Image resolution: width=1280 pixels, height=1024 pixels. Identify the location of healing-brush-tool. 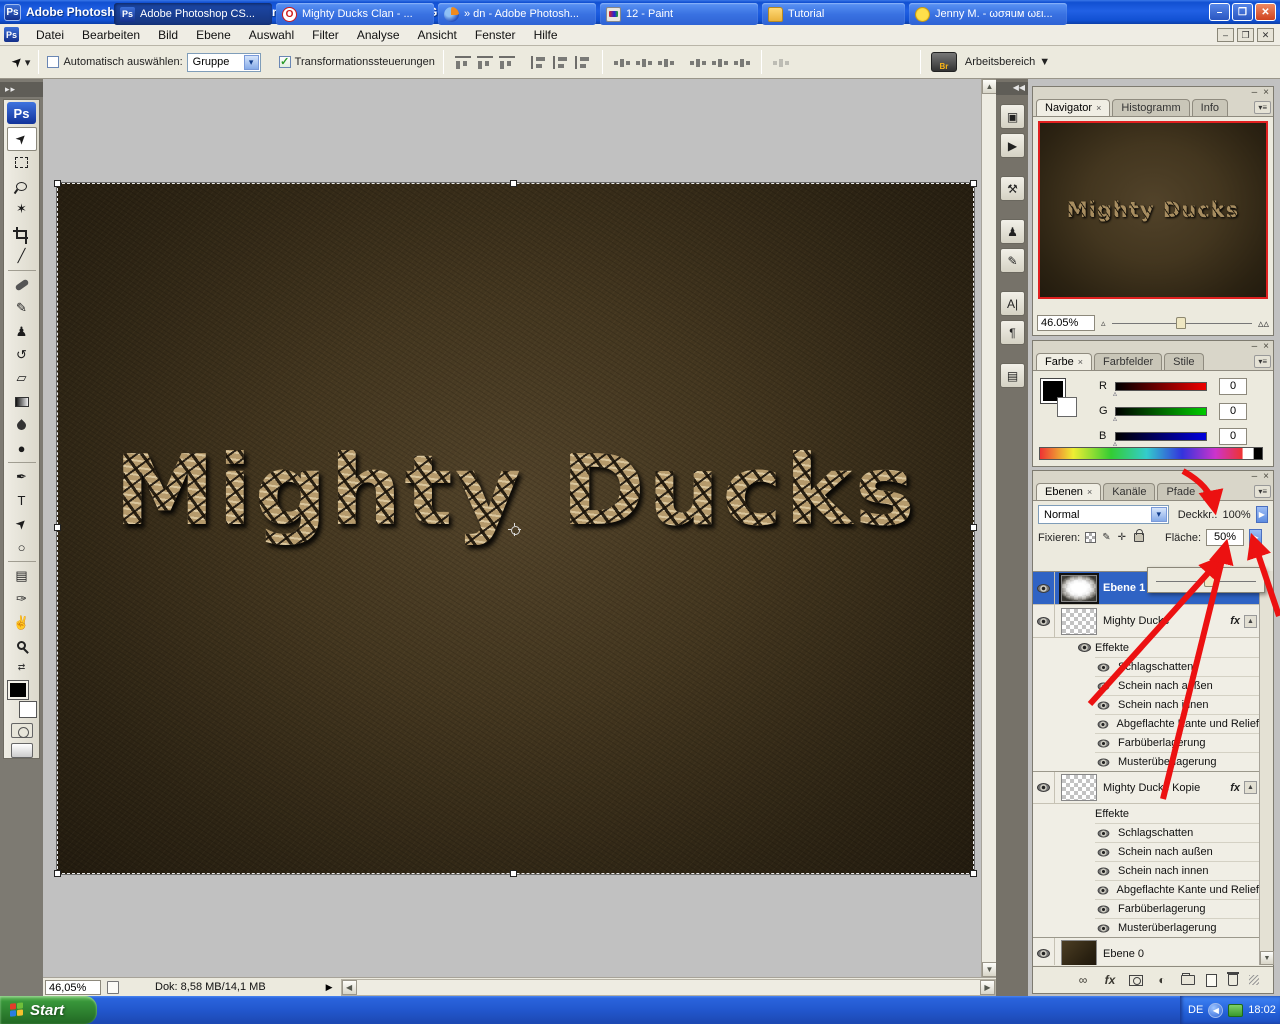
(22, 284).